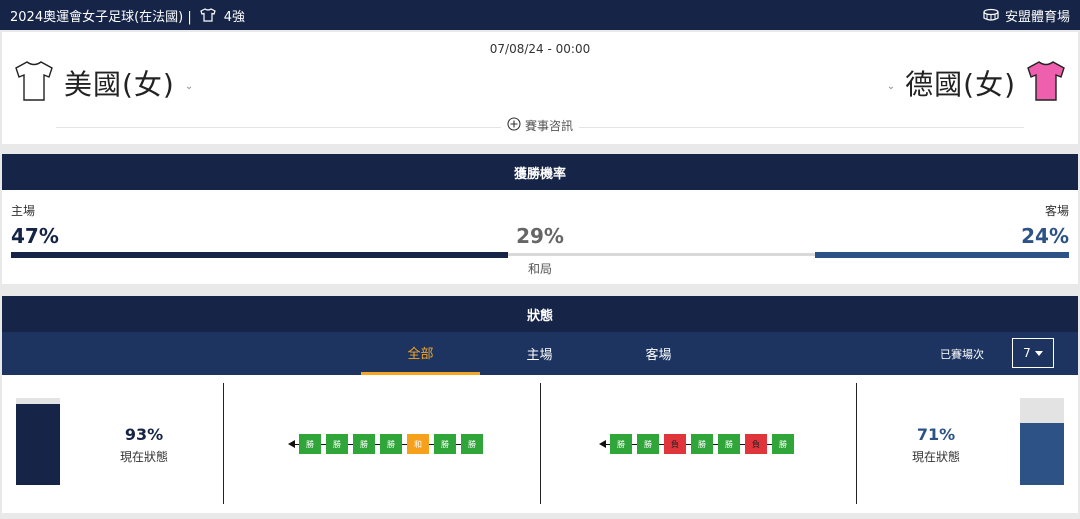 The height and width of the screenshot is (519, 1080). What do you see at coordinates (144, 445) in the screenshot?
I see `home-form-stat: 93% 現在狀態` at bounding box center [144, 445].